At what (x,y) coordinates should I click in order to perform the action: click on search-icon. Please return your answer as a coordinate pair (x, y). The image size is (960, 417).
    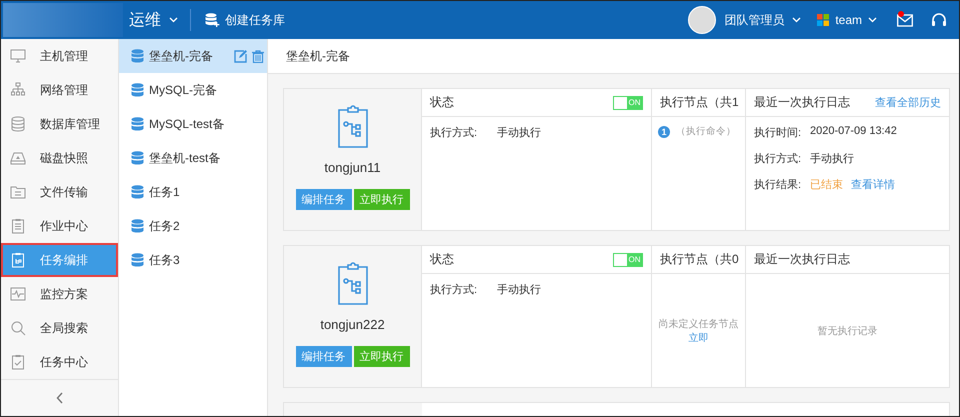
    Looking at the image, I should click on (18, 328).